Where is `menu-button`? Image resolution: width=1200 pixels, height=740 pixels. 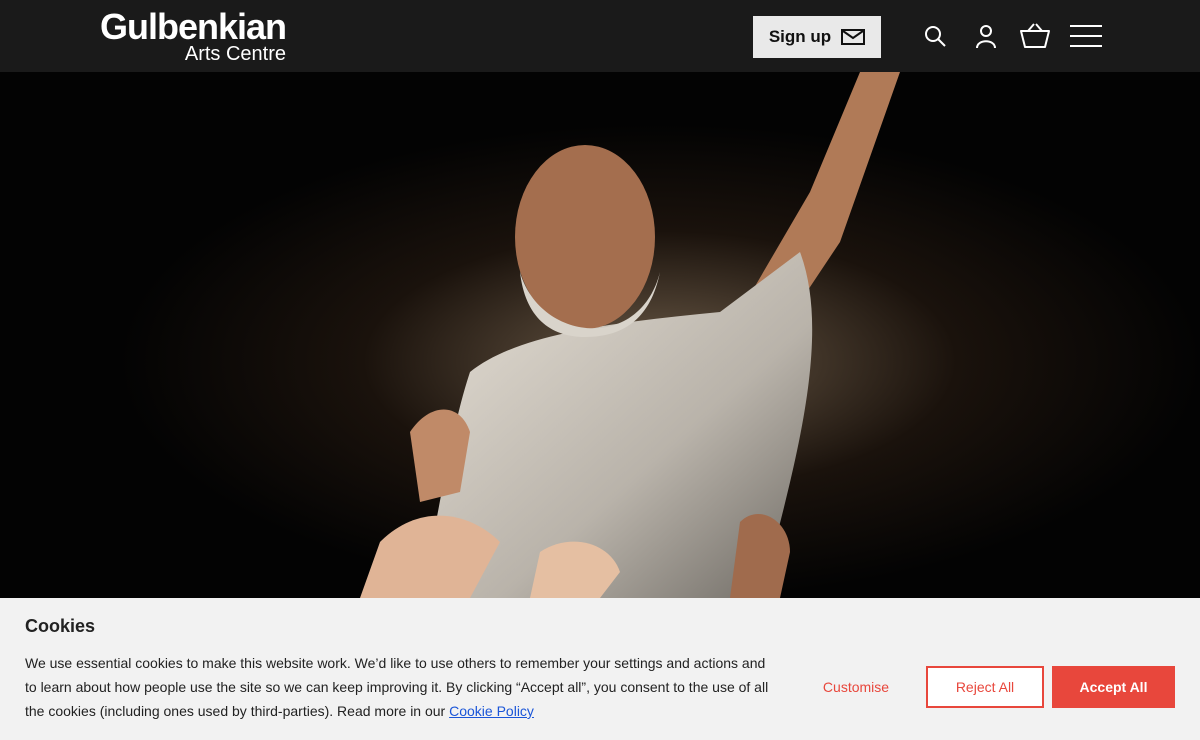 menu-button is located at coordinates (1086, 36).